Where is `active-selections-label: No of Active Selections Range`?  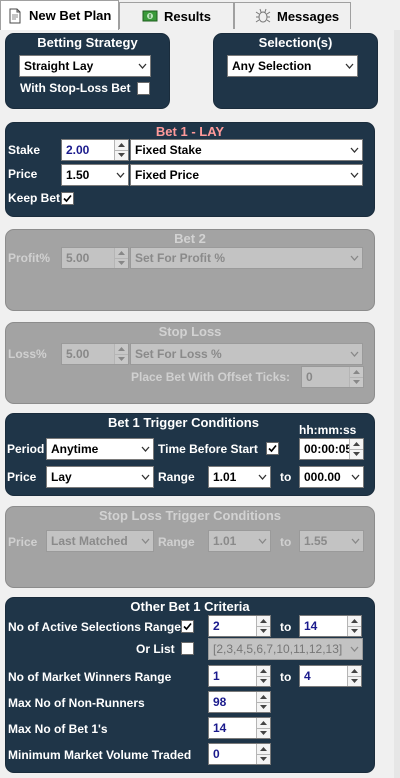
active-selections-label: No of Active Selections Range is located at coordinates (94, 627).